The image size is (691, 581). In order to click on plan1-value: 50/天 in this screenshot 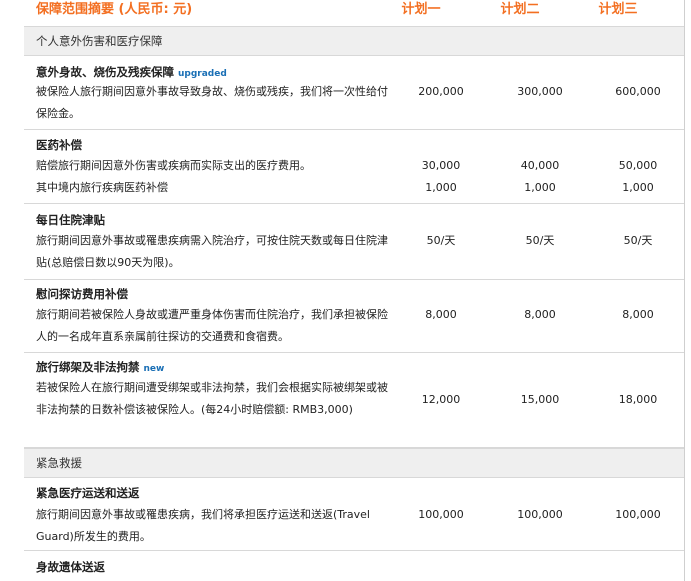, I will do `click(441, 240)`.